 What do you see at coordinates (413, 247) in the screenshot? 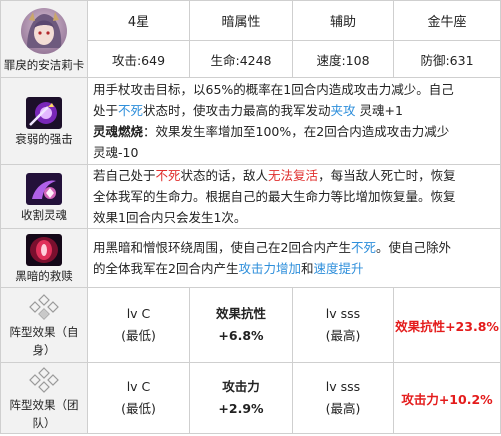
I see `skill-text-segment: 。使自己除外` at bounding box center [413, 247].